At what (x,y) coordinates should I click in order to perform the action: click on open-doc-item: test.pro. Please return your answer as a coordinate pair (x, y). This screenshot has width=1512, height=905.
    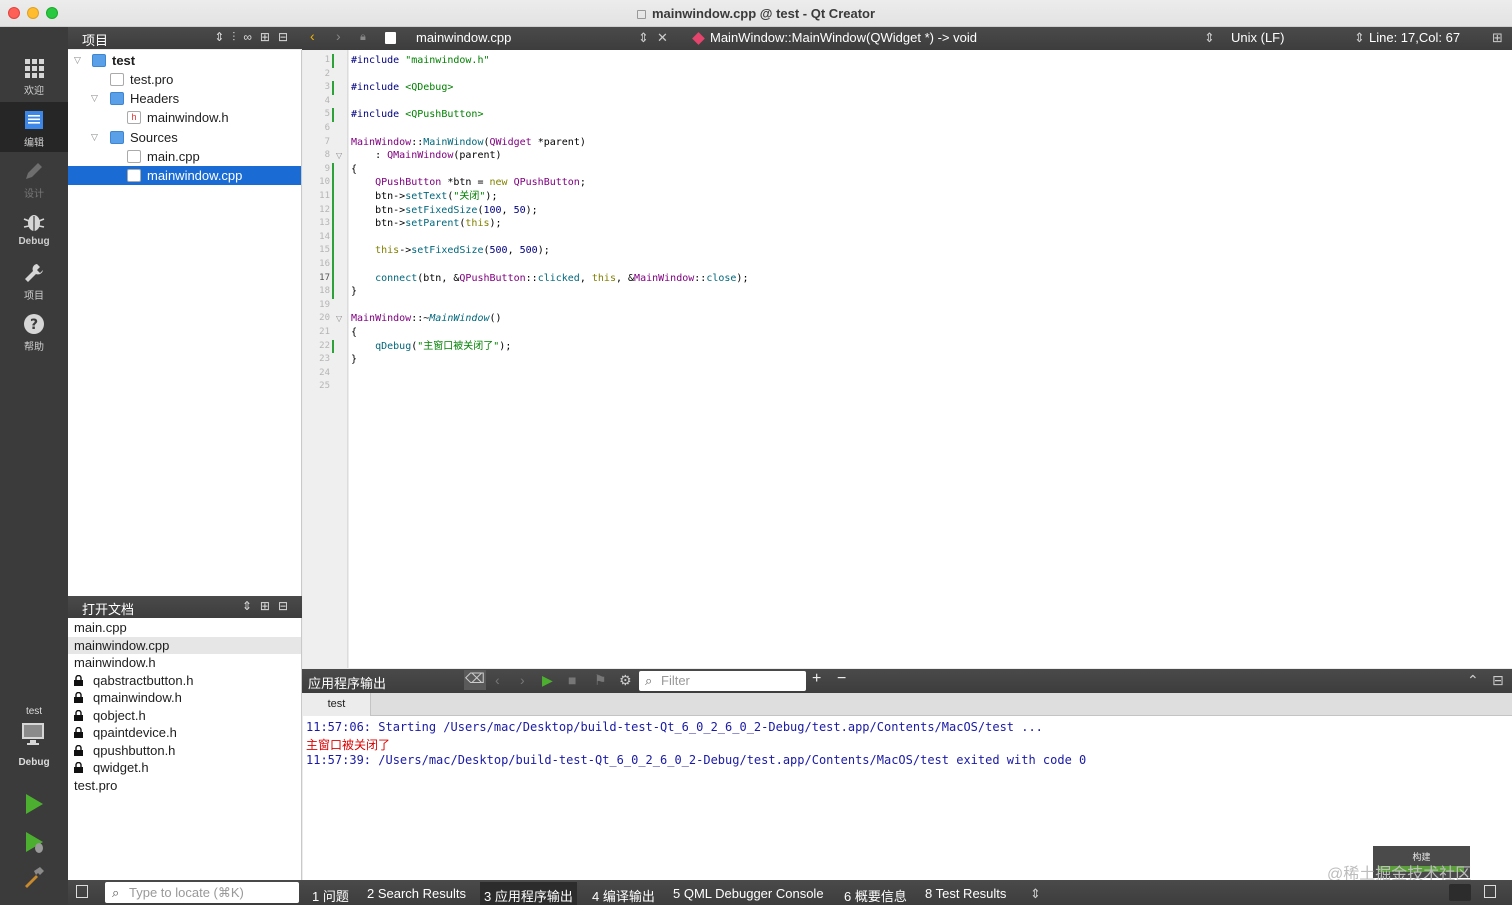
    Looking at the image, I should click on (184, 786).